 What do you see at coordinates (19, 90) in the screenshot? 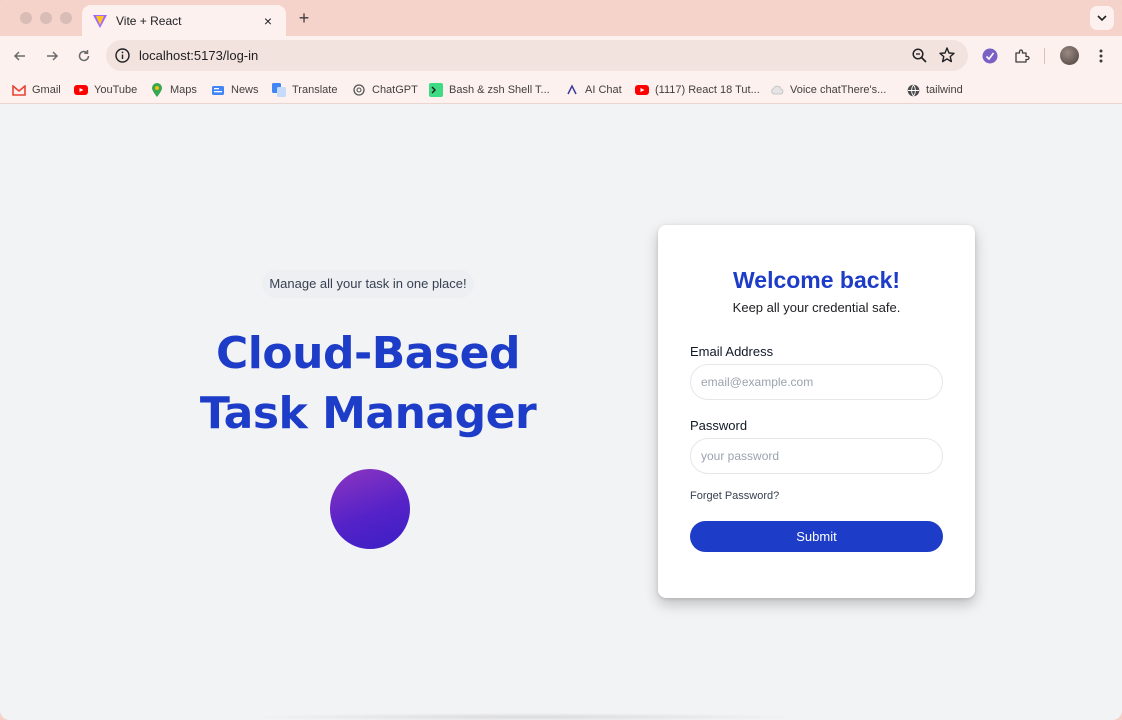
I see `gmail-icon` at bounding box center [19, 90].